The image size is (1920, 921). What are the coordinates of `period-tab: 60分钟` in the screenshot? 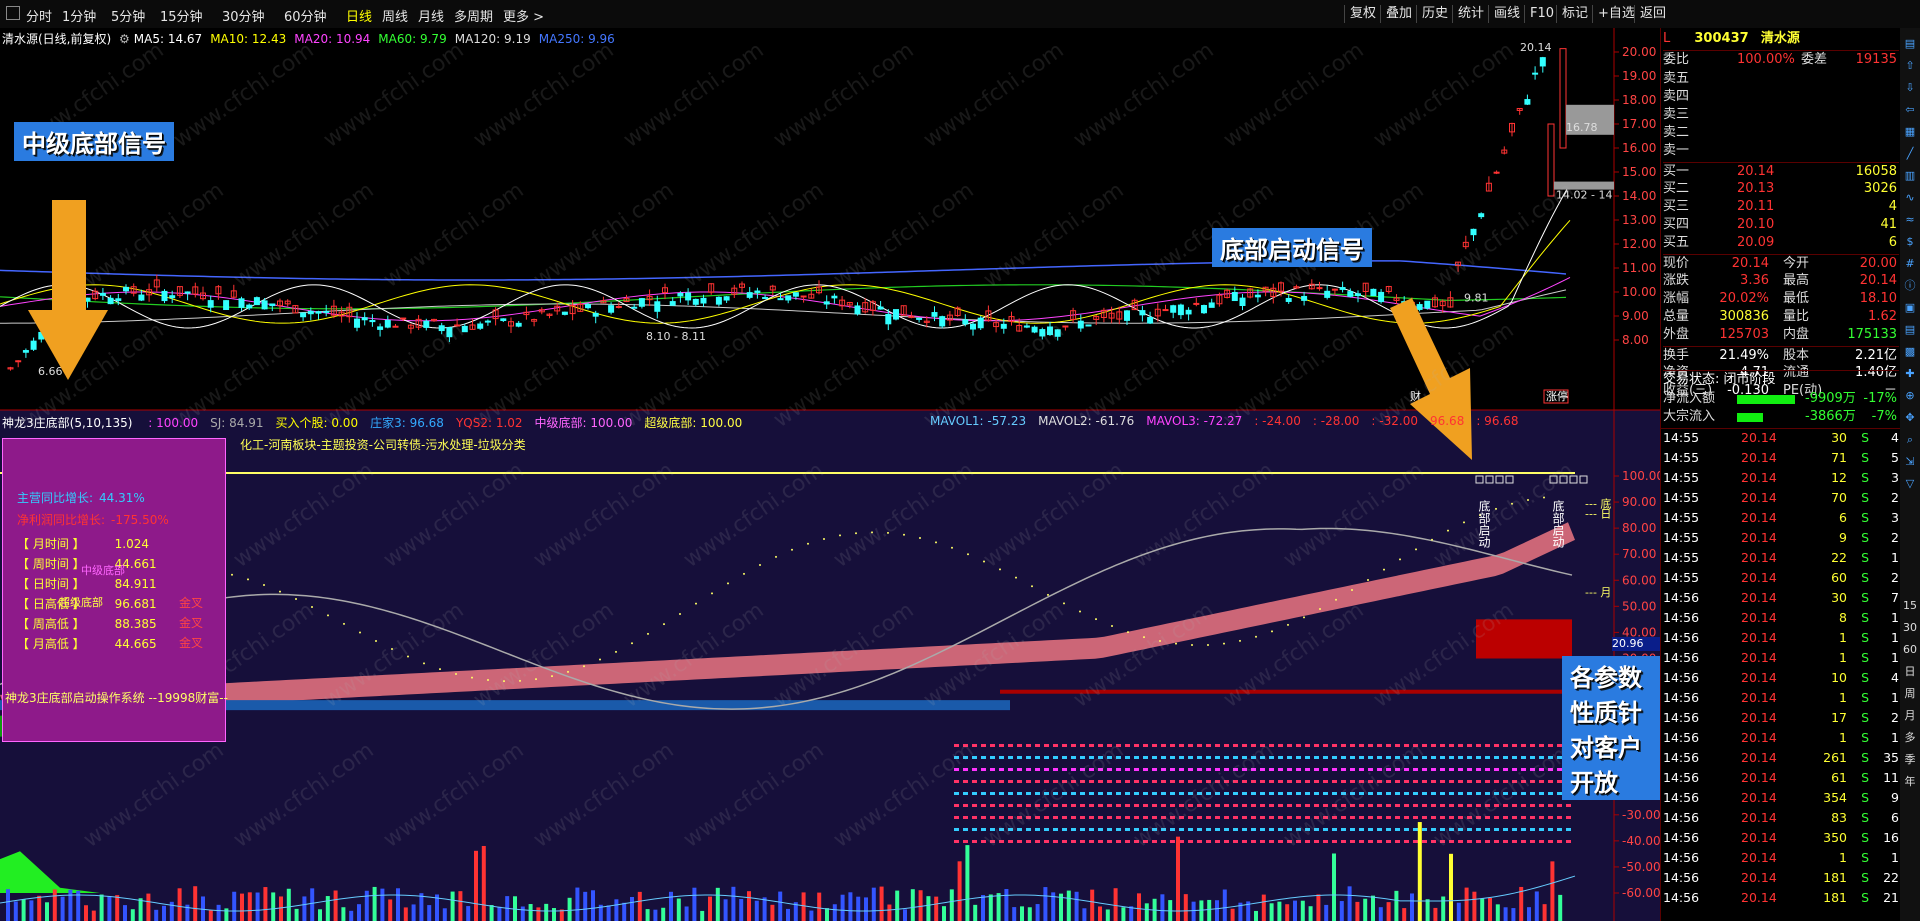 It's located at (305, 15).